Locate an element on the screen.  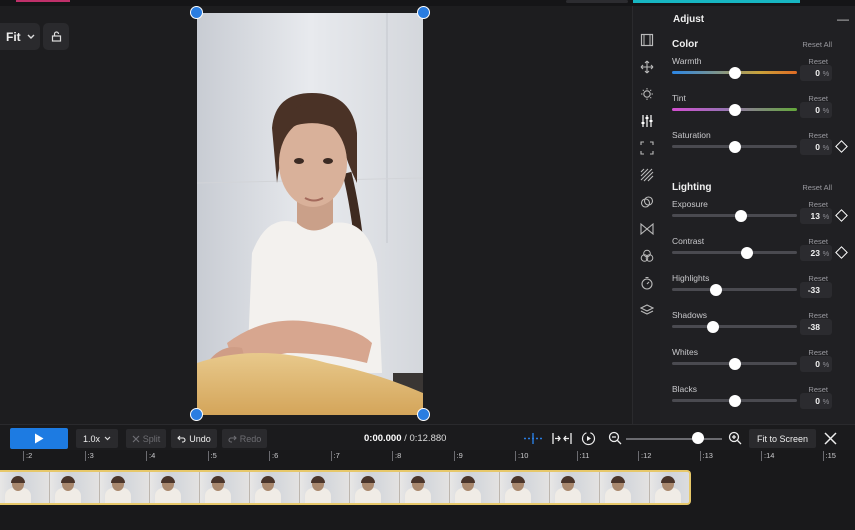
split-button: Split is located at coordinates (146, 438).